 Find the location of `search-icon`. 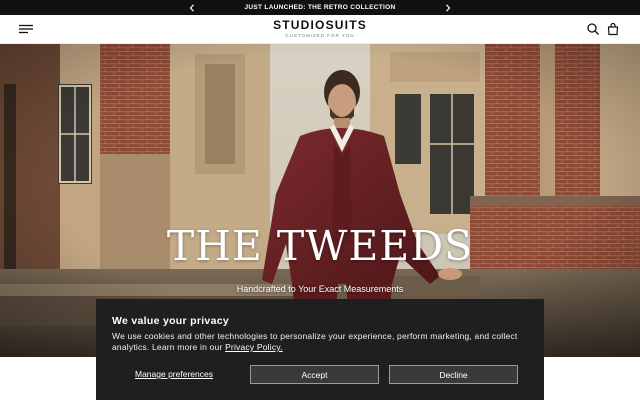

search-icon is located at coordinates (593, 29).